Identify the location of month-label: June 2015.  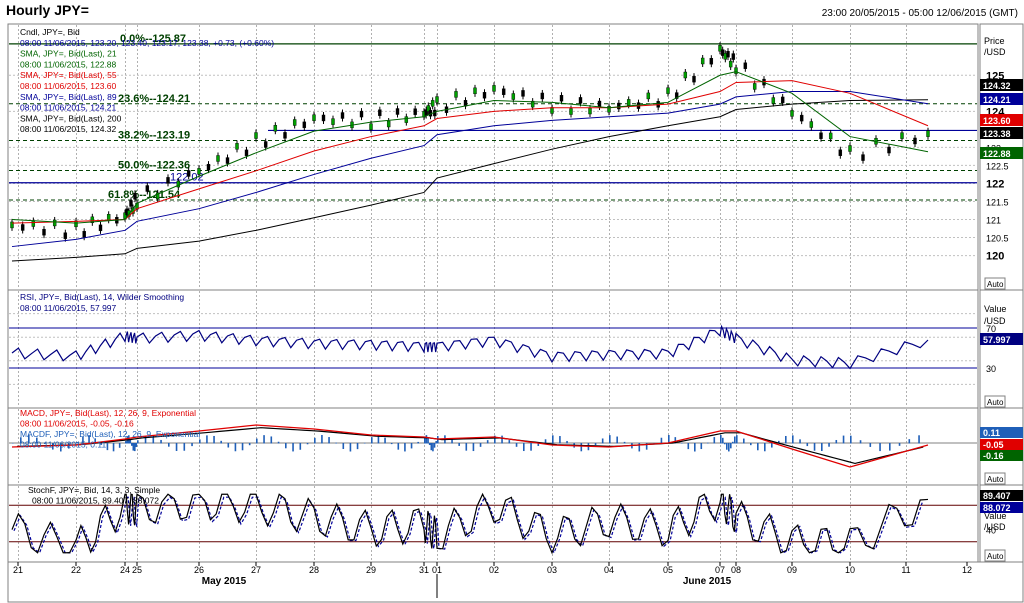
(707, 581).